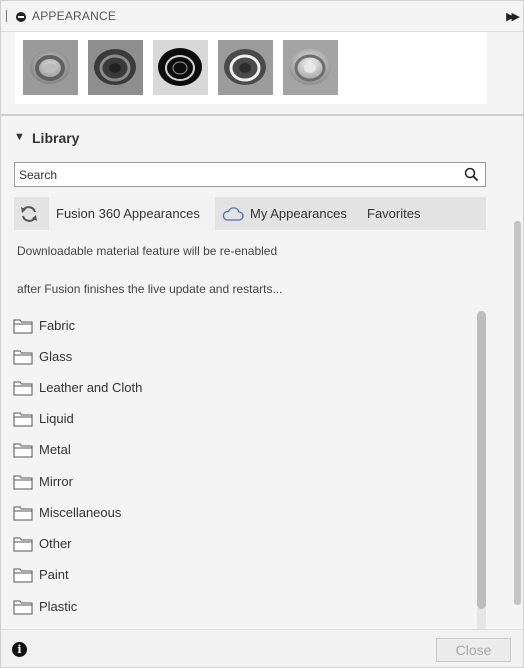 The width and height of the screenshot is (524, 668). I want to click on folder-list-scrollbar-thumb, so click(481, 460).